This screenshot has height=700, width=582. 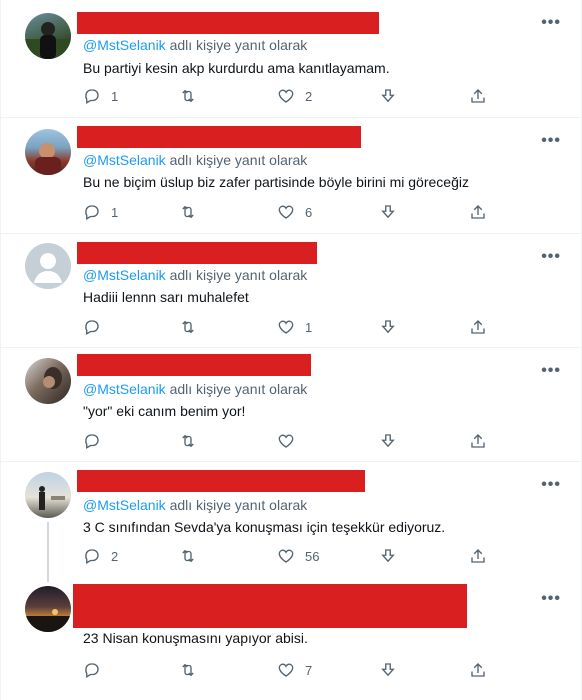 I want to click on tweet-actions: 2 56, so click(x=293, y=556).